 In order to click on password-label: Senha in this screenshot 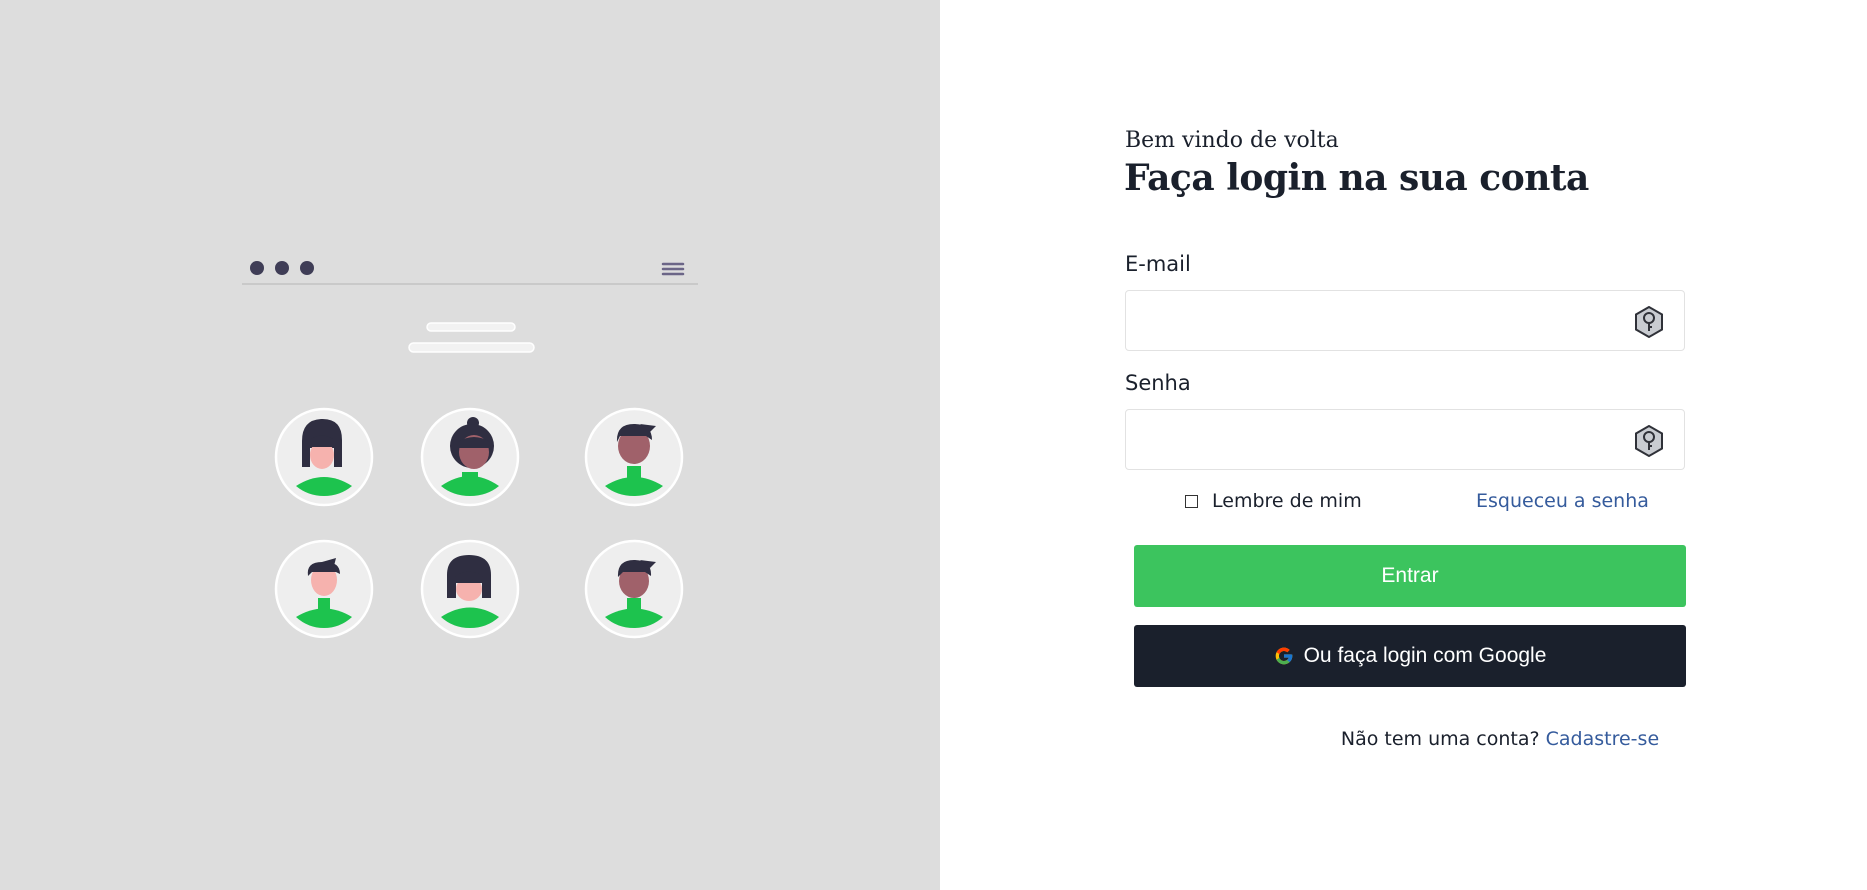, I will do `click(1158, 383)`.